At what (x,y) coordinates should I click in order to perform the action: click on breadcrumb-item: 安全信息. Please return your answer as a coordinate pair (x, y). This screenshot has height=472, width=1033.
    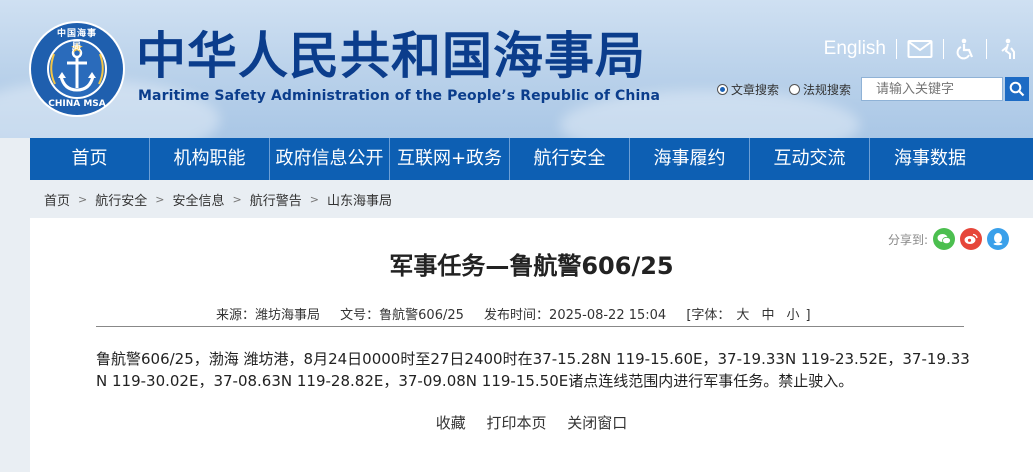
    Looking at the image, I should click on (198, 199).